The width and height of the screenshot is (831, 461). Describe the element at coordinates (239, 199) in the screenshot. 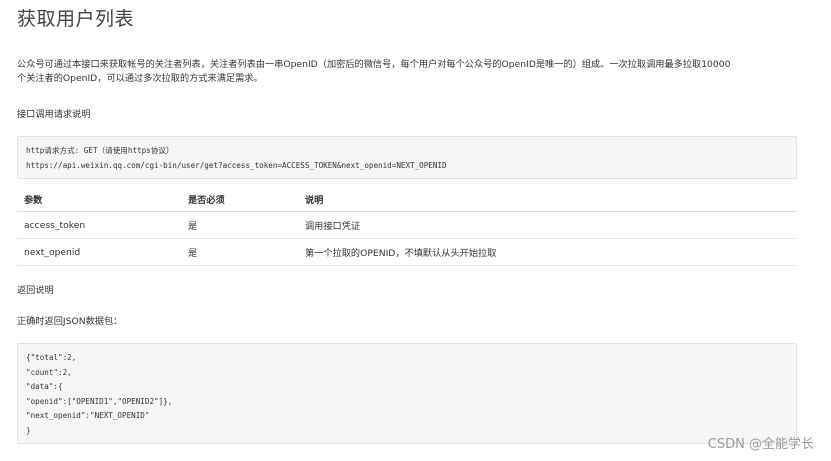

I see `column-header: 是否必须` at that location.